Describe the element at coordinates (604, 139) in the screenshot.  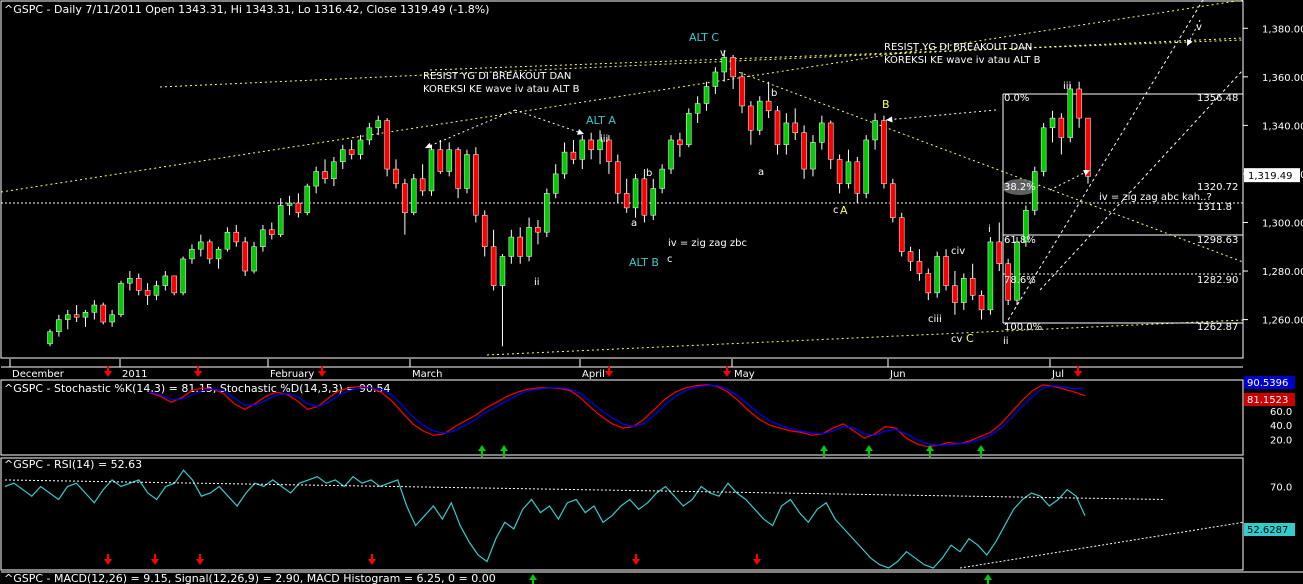
I see `wave-iii-mid: iii` at that location.